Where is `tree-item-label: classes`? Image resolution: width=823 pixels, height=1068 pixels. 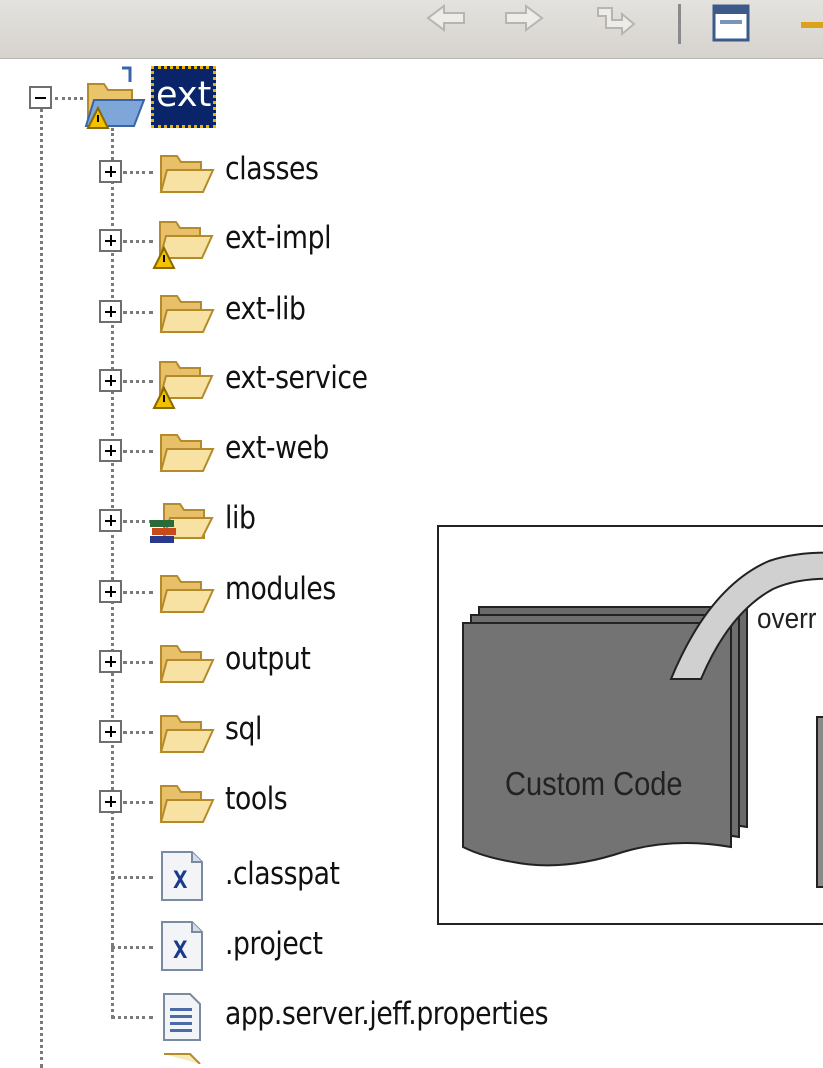
tree-item-label: classes is located at coordinates (272, 169).